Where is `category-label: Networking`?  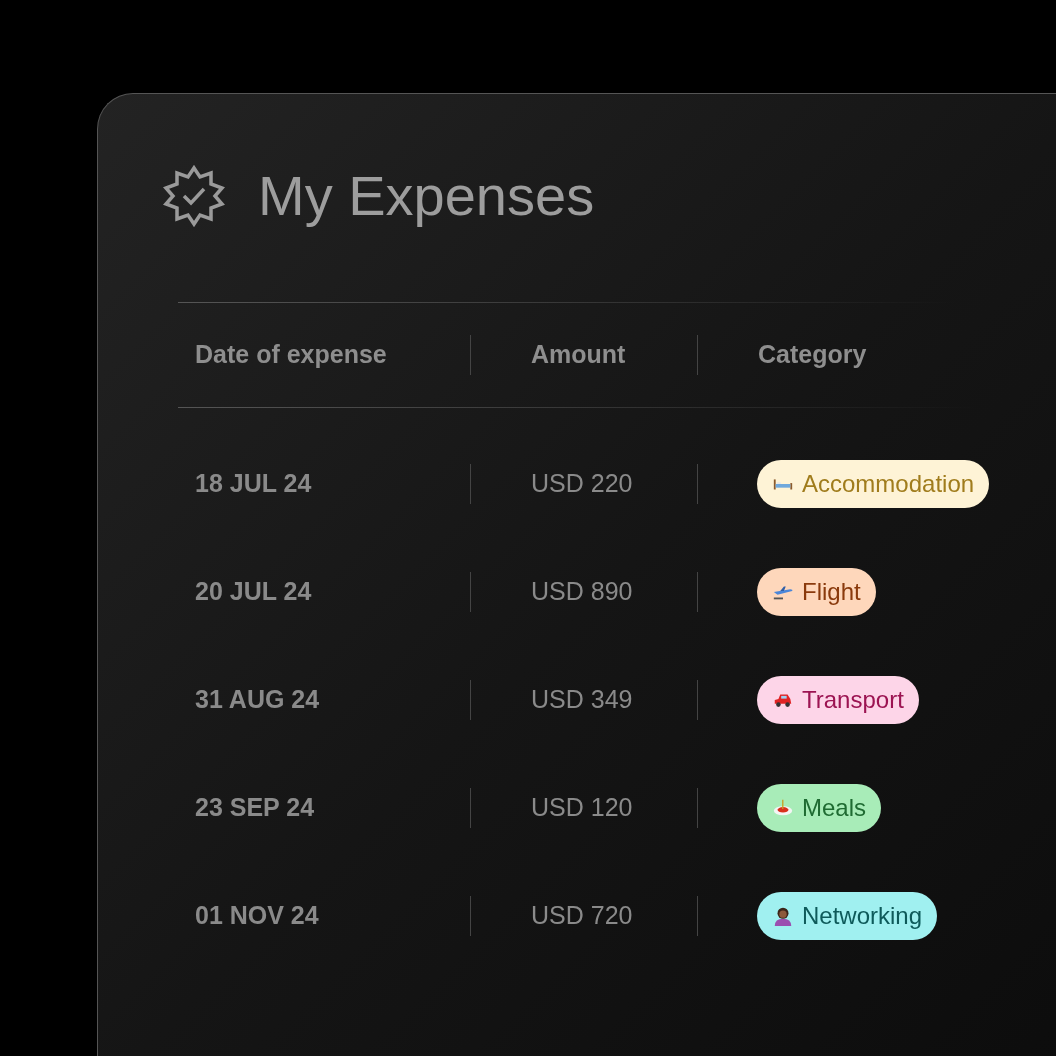
category-label: Networking is located at coordinates (862, 916).